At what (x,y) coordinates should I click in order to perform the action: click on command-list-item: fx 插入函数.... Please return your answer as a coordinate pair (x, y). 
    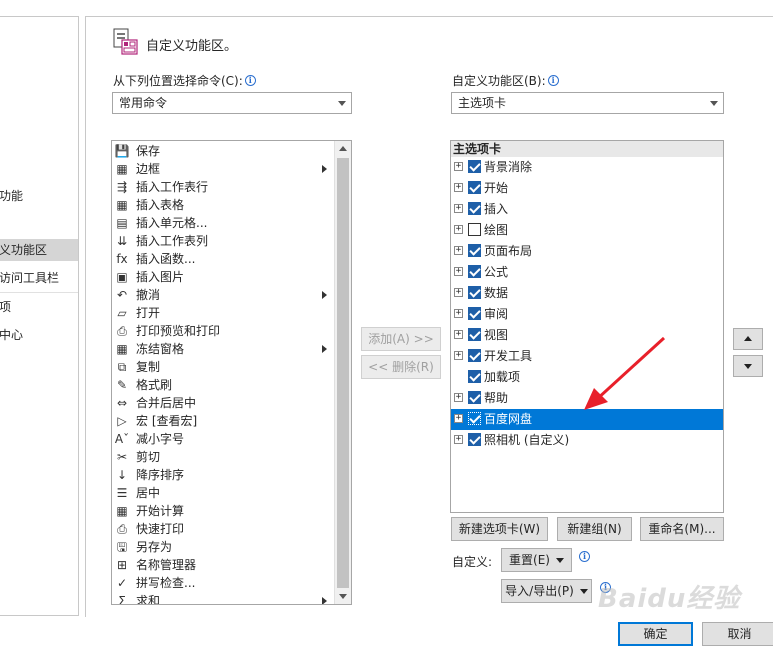
    Looking at the image, I should click on (223, 259).